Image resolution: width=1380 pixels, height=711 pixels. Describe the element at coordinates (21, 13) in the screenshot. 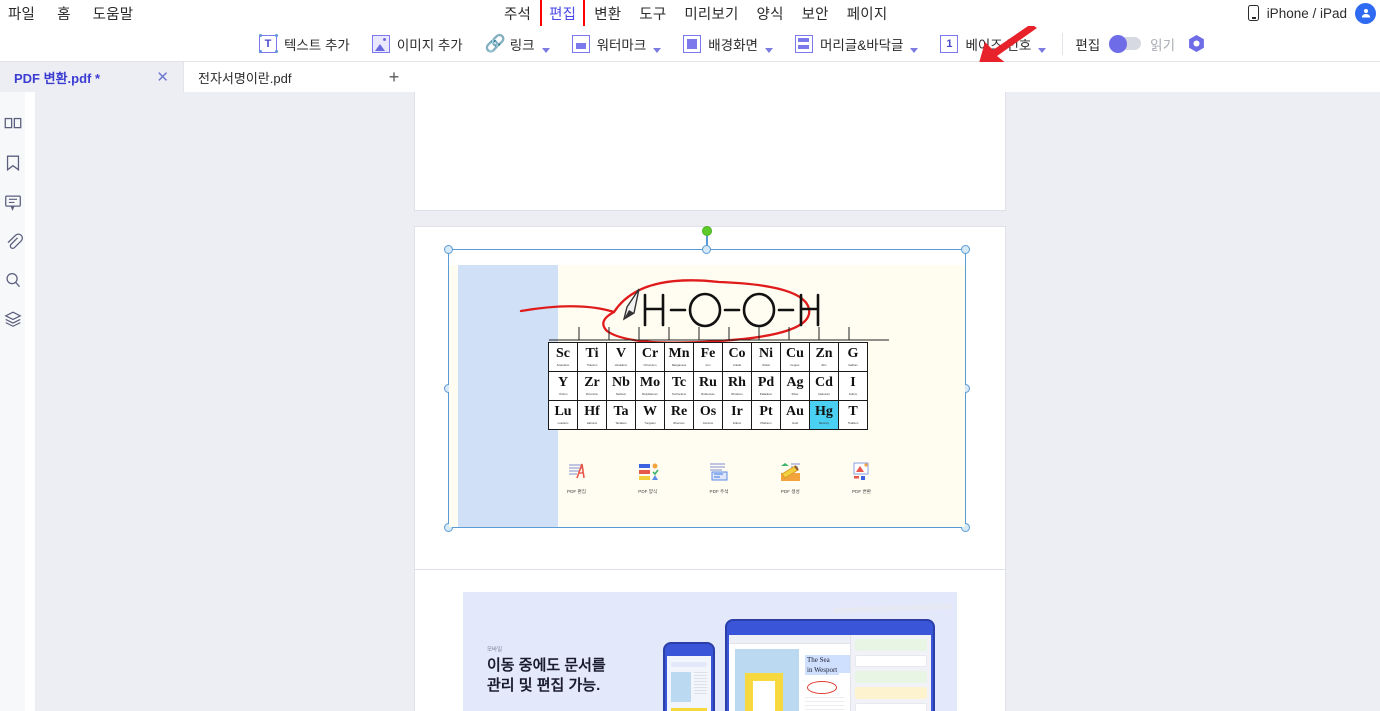

I see `menu-file: 파일` at that location.